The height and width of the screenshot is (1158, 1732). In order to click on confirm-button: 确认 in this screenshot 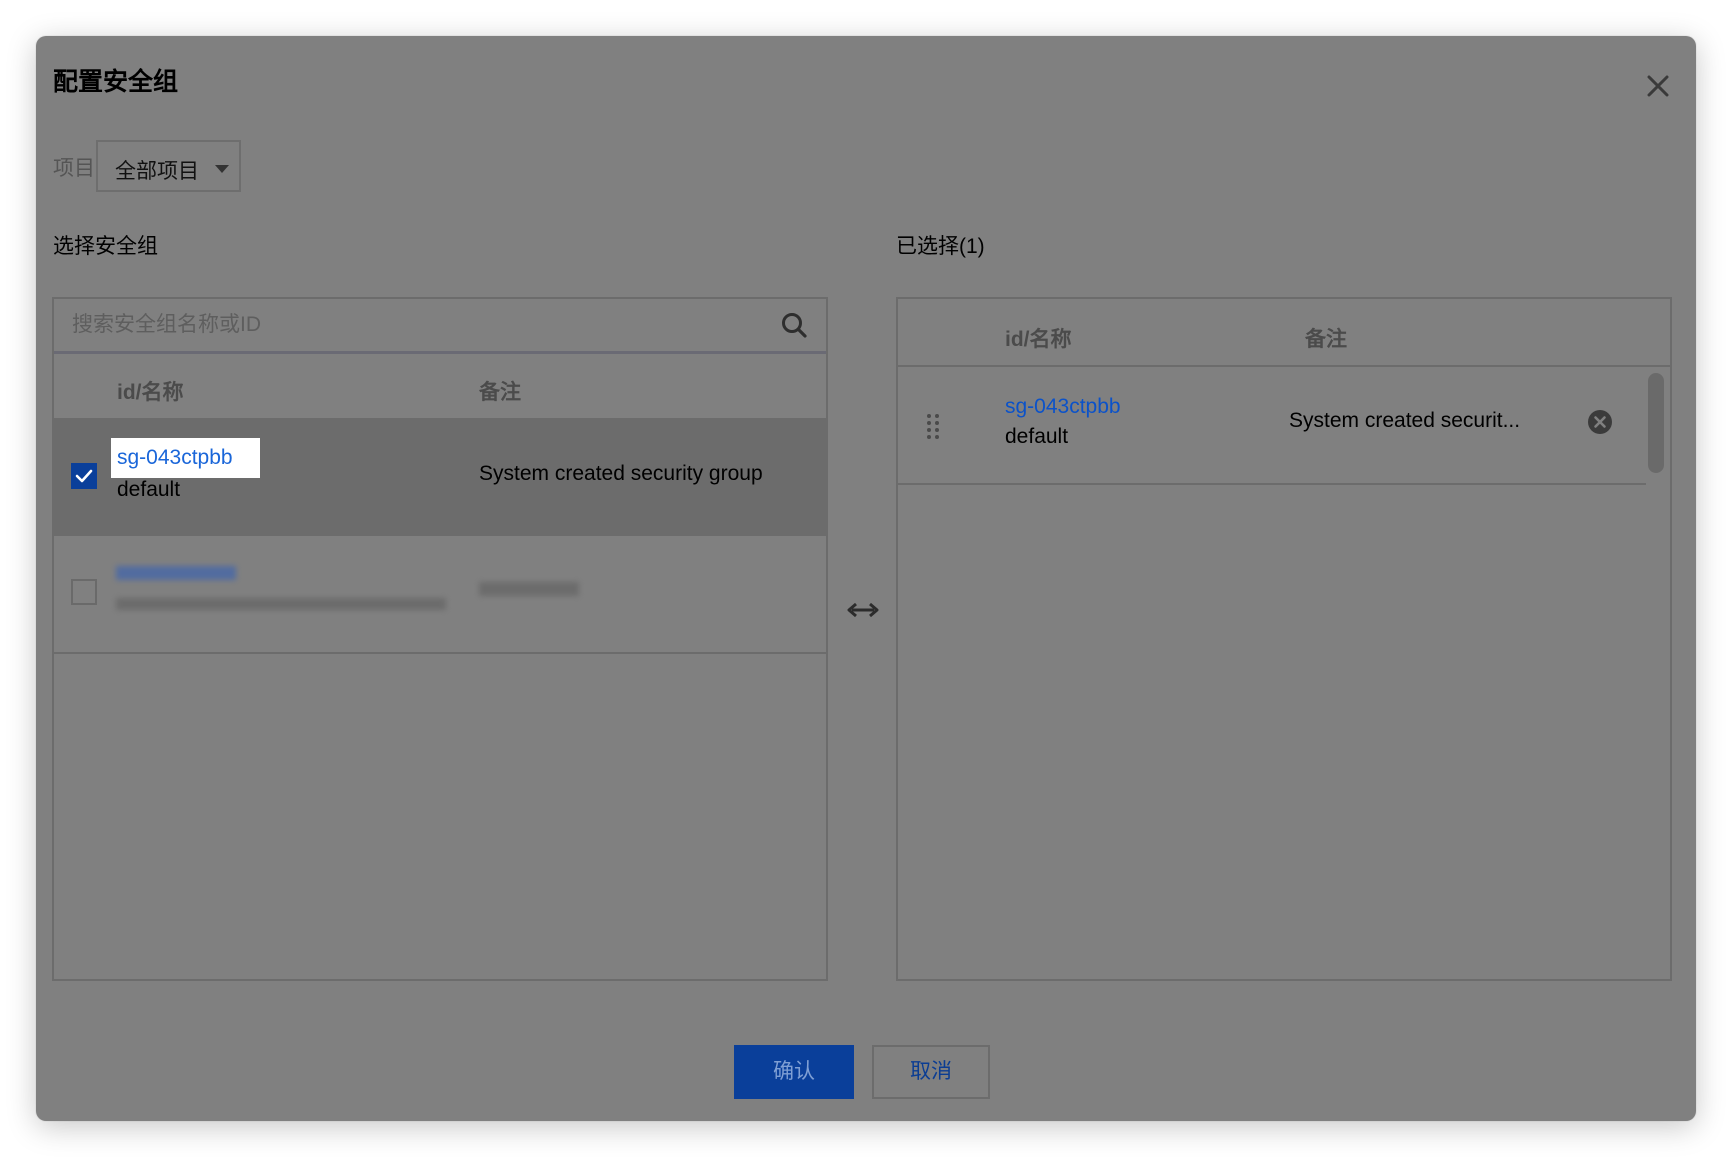, I will do `click(794, 1072)`.